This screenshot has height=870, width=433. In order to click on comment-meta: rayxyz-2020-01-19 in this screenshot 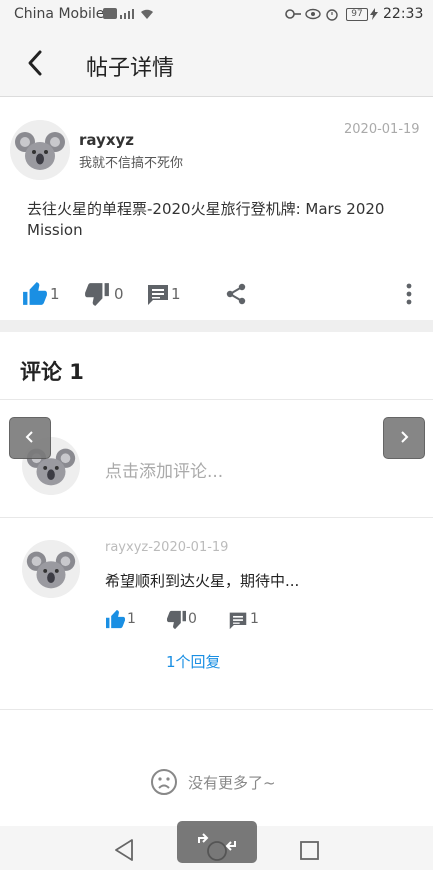, I will do `click(167, 547)`.